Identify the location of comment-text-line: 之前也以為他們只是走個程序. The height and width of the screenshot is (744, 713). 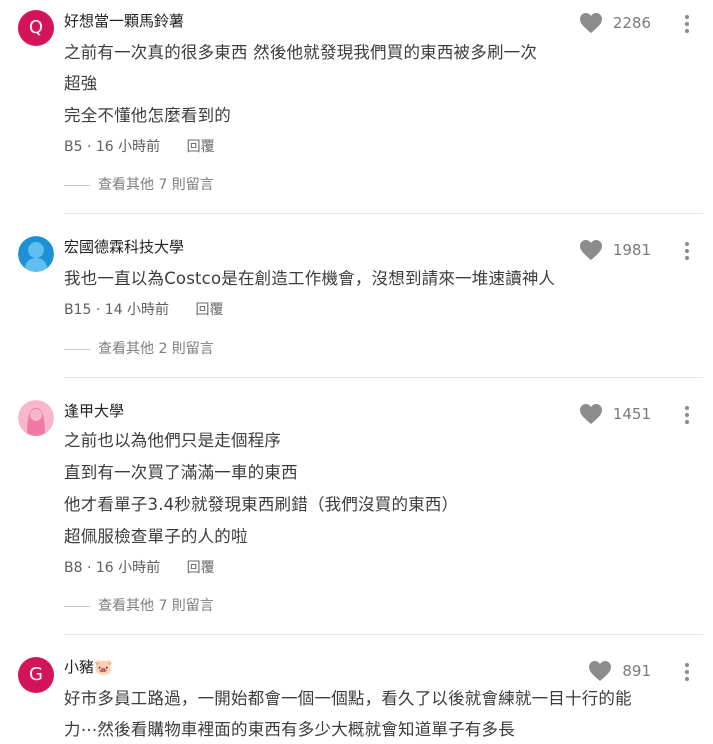
(173, 440).